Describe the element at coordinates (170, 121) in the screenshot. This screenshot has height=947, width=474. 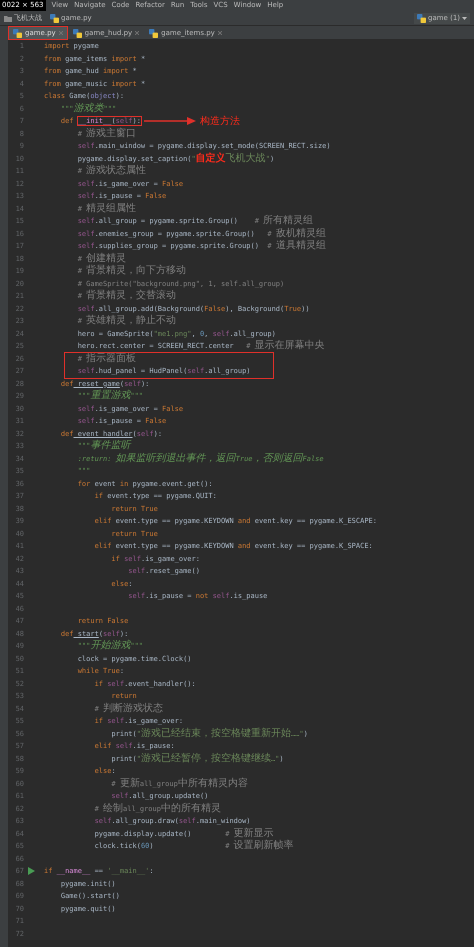
I see `callout-arrow` at that location.